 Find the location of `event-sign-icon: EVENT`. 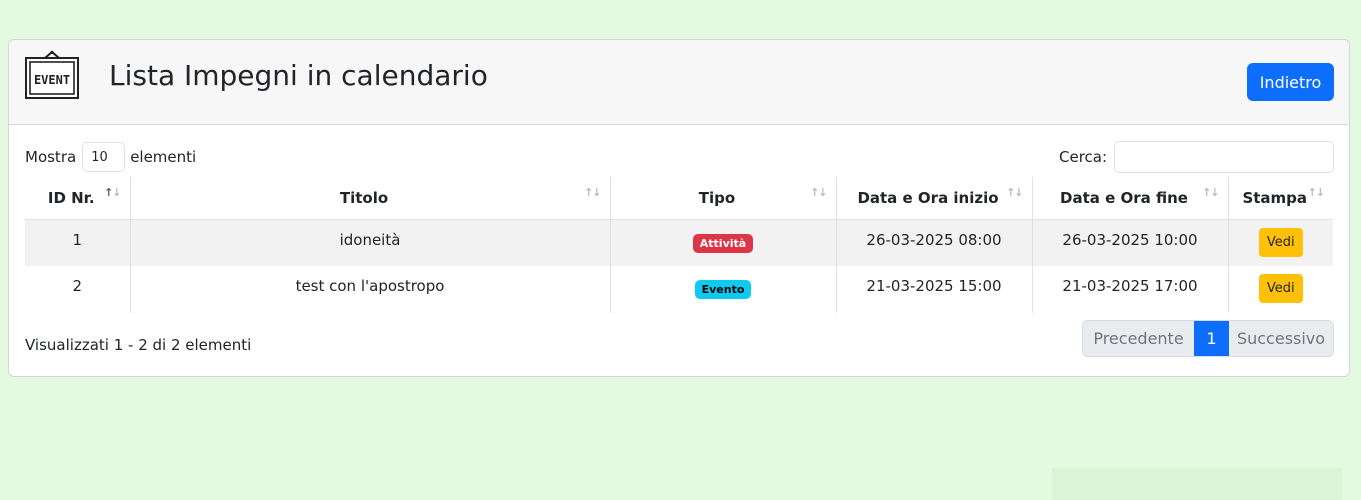

event-sign-icon: EVENT is located at coordinates (52, 74).